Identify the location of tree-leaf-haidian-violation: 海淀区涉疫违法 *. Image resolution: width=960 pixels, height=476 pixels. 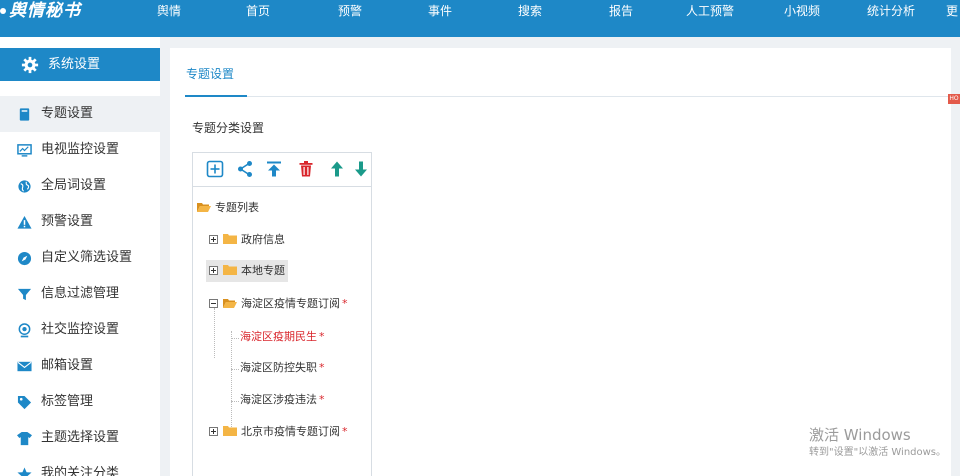
(282, 400).